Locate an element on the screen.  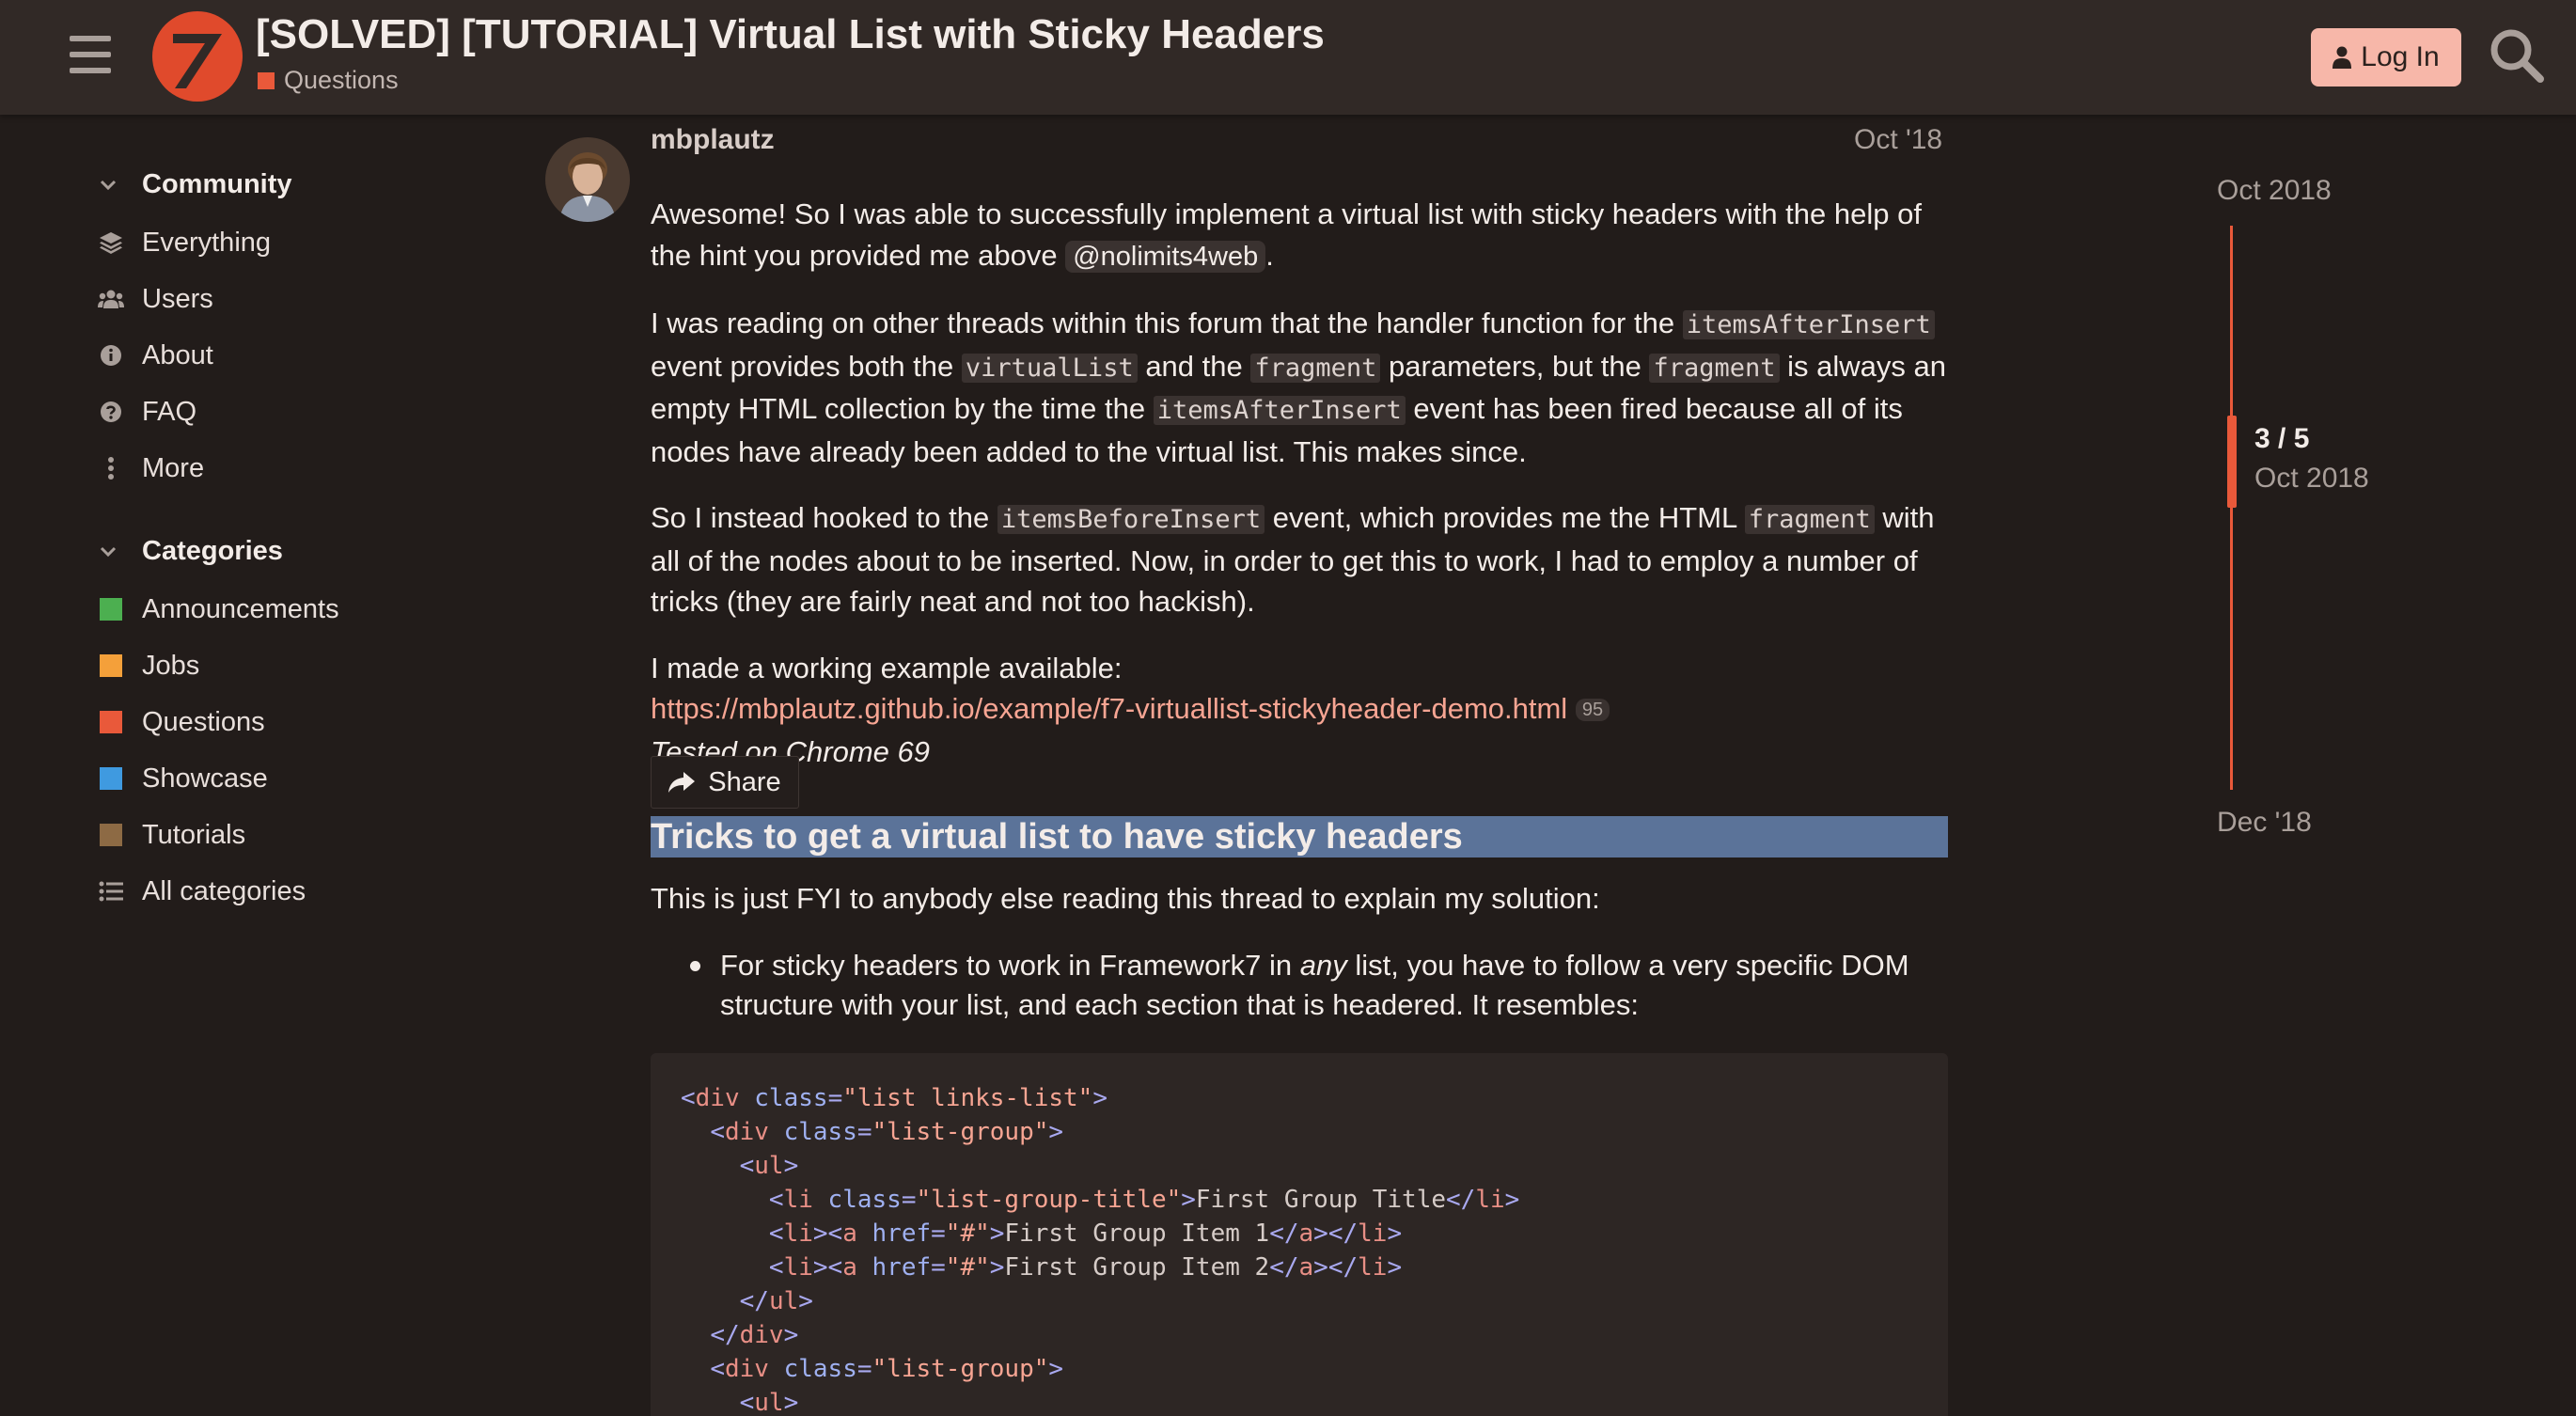
user-mention: @nolimits4web is located at coordinates (1165, 257).